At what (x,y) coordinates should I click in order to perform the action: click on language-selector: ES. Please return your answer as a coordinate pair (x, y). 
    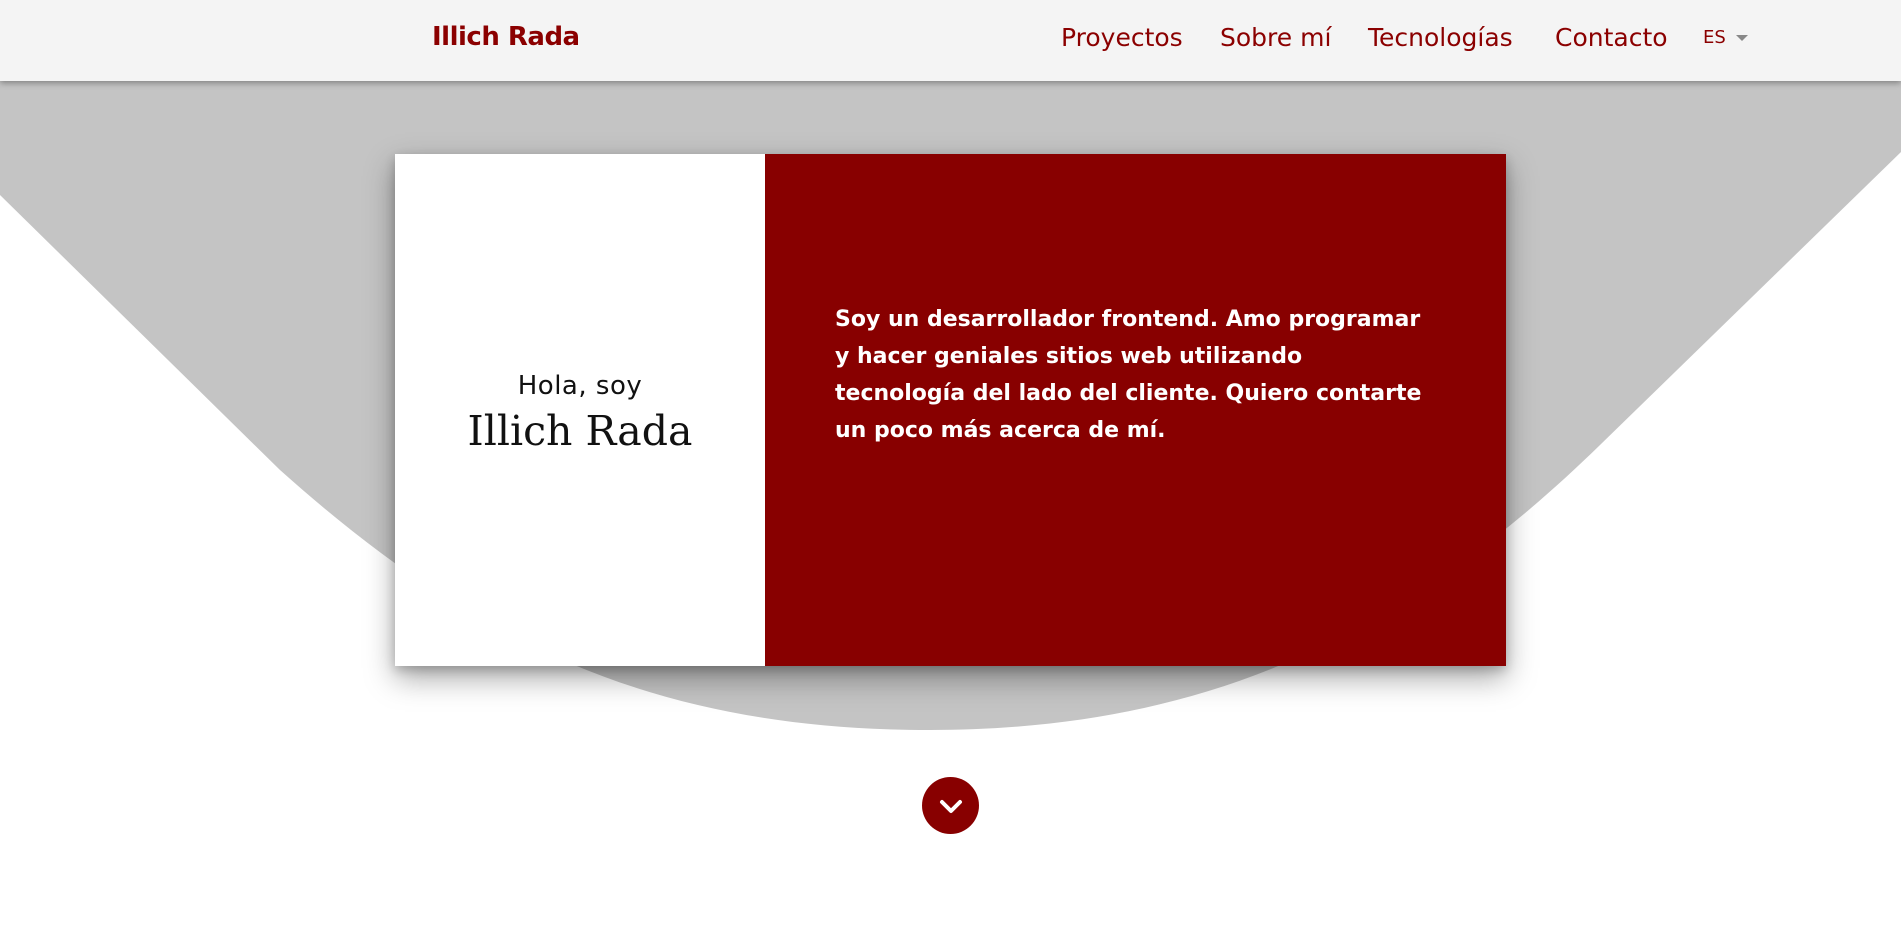
    Looking at the image, I should click on (1725, 37).